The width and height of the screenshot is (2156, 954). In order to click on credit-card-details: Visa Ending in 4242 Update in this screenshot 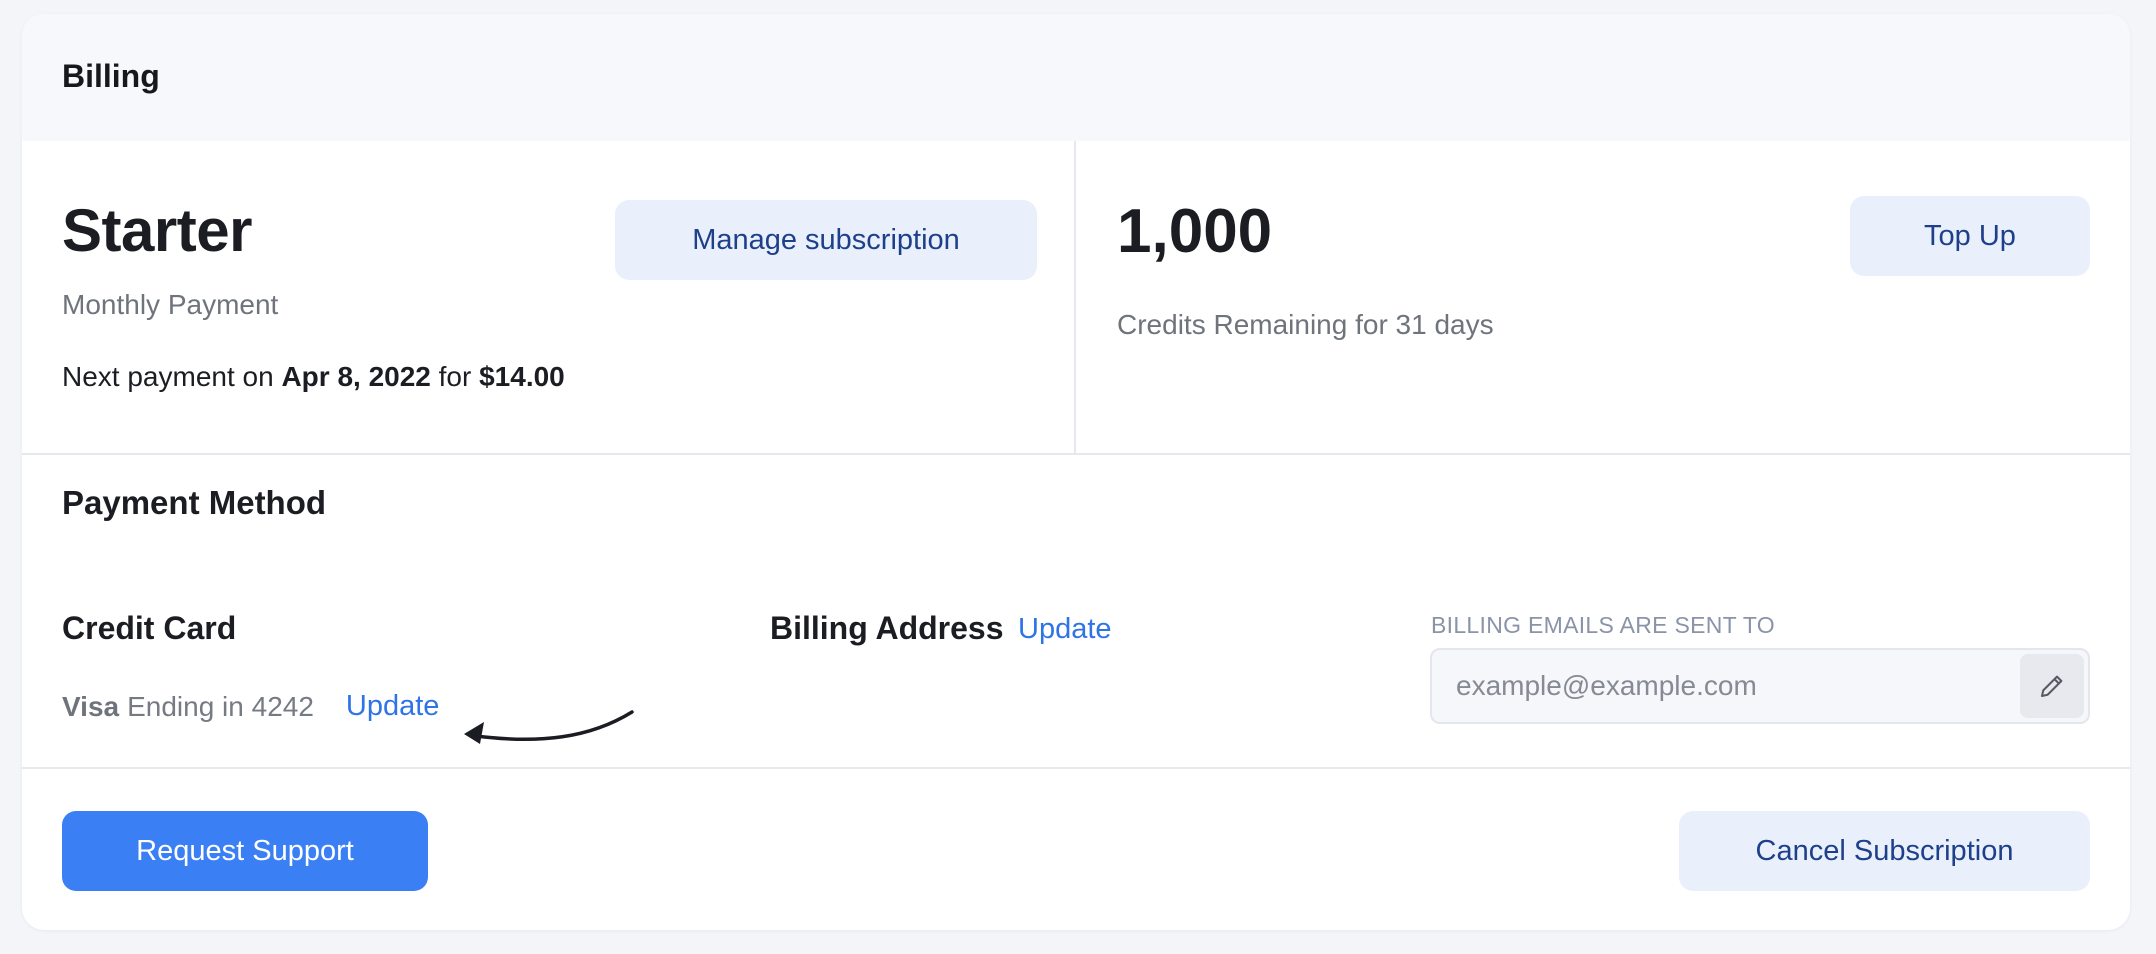, I will do `click(250, 706)`.